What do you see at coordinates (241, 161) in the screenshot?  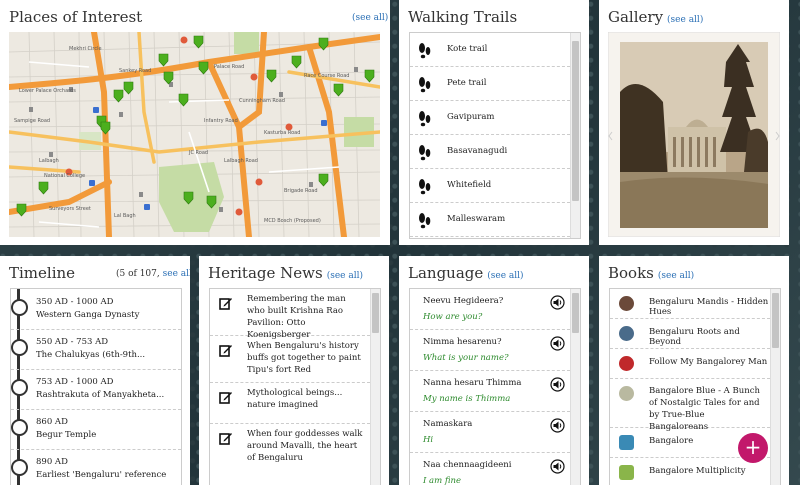 I see `map-label: Lalbagh Road` at bounding box center [241, 161].